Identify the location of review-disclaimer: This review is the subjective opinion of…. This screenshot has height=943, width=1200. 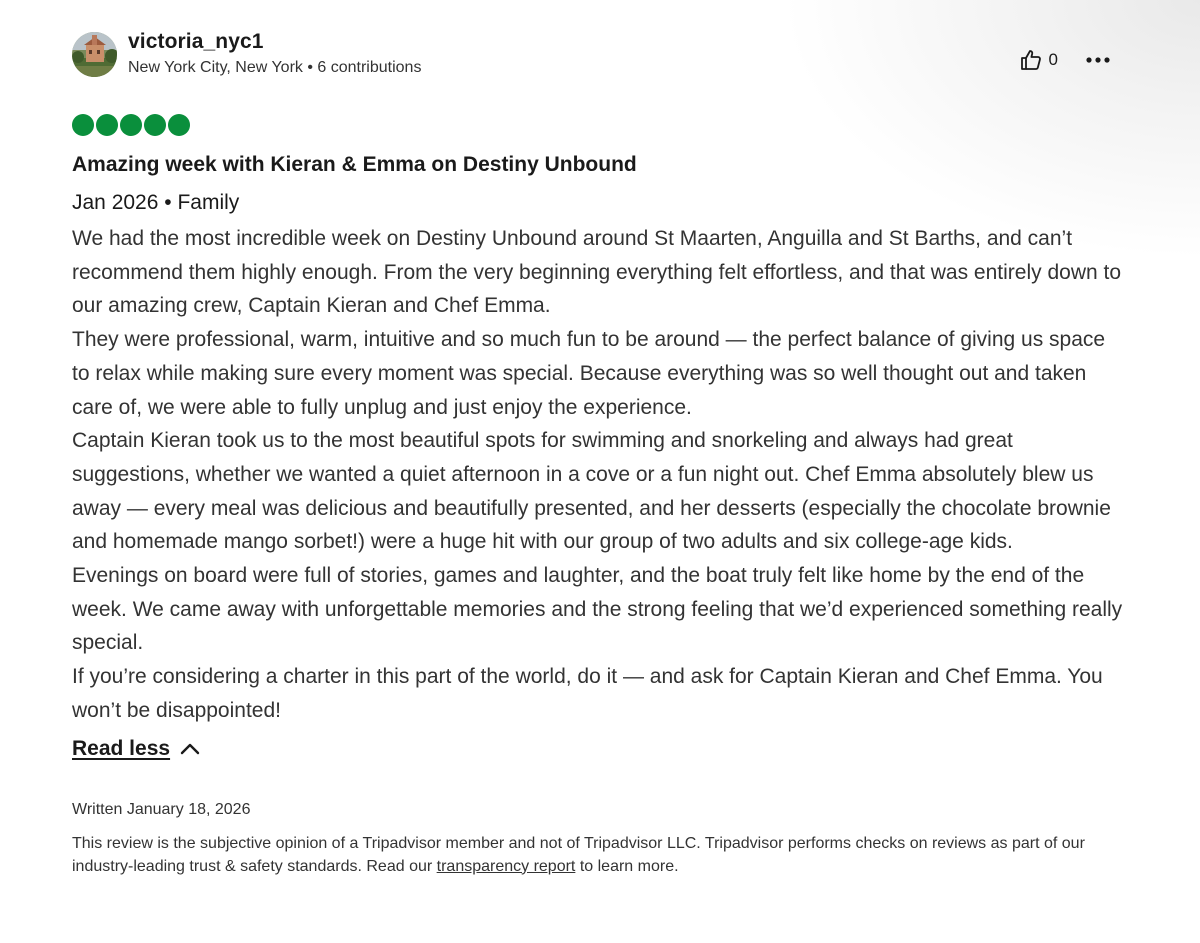
(598, 855).